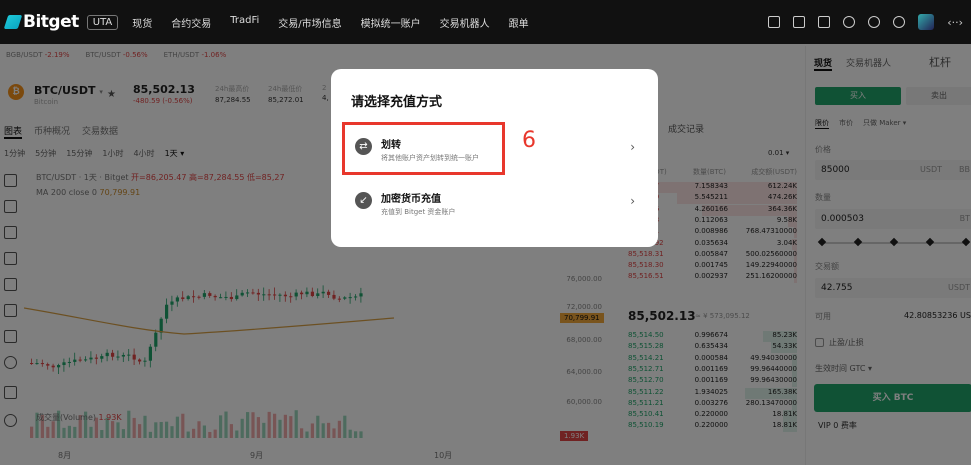 The image size is (971, 465). What do you see at coordinates (899, 22) in the screenshot?
I see `gear-icon` at bounding box center [899, 22].